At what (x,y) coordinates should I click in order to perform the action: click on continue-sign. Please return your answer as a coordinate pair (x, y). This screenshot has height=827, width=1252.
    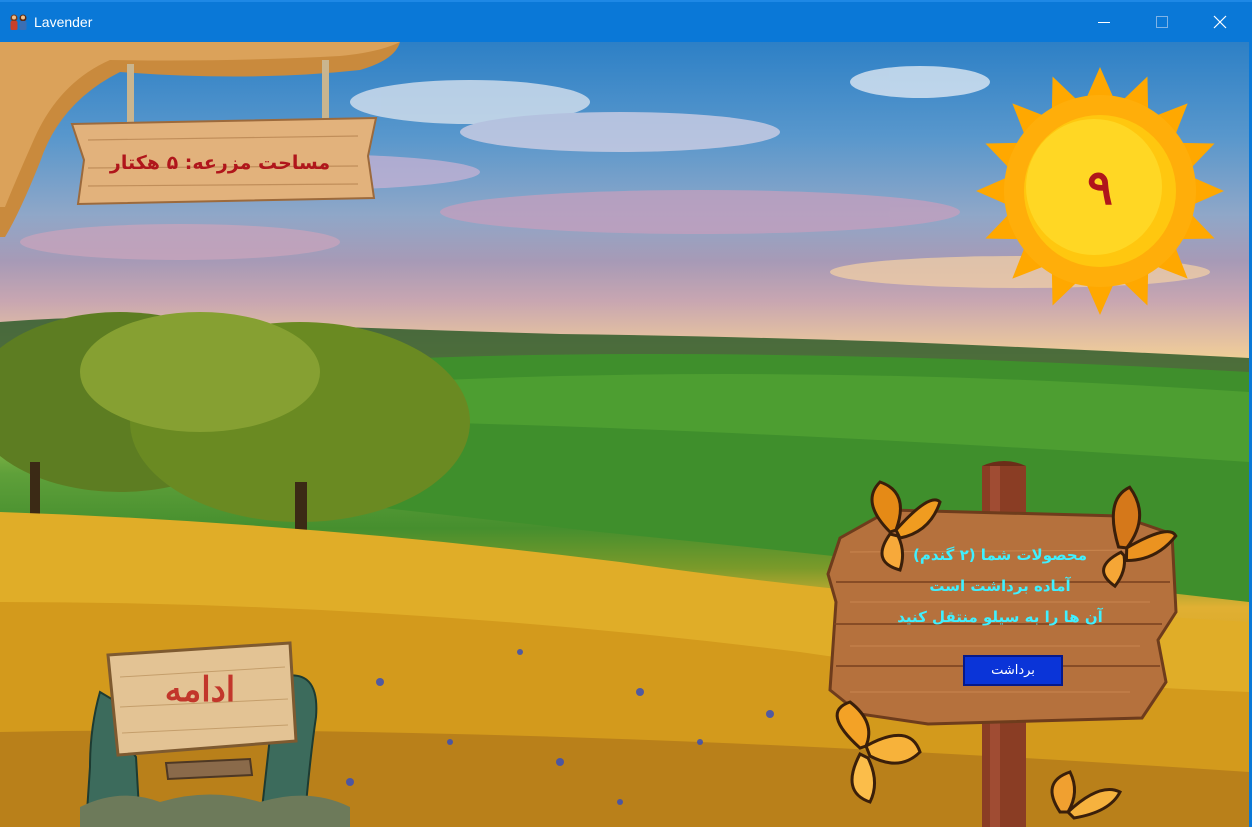
    Looking at the image, I should click on (215, 732).